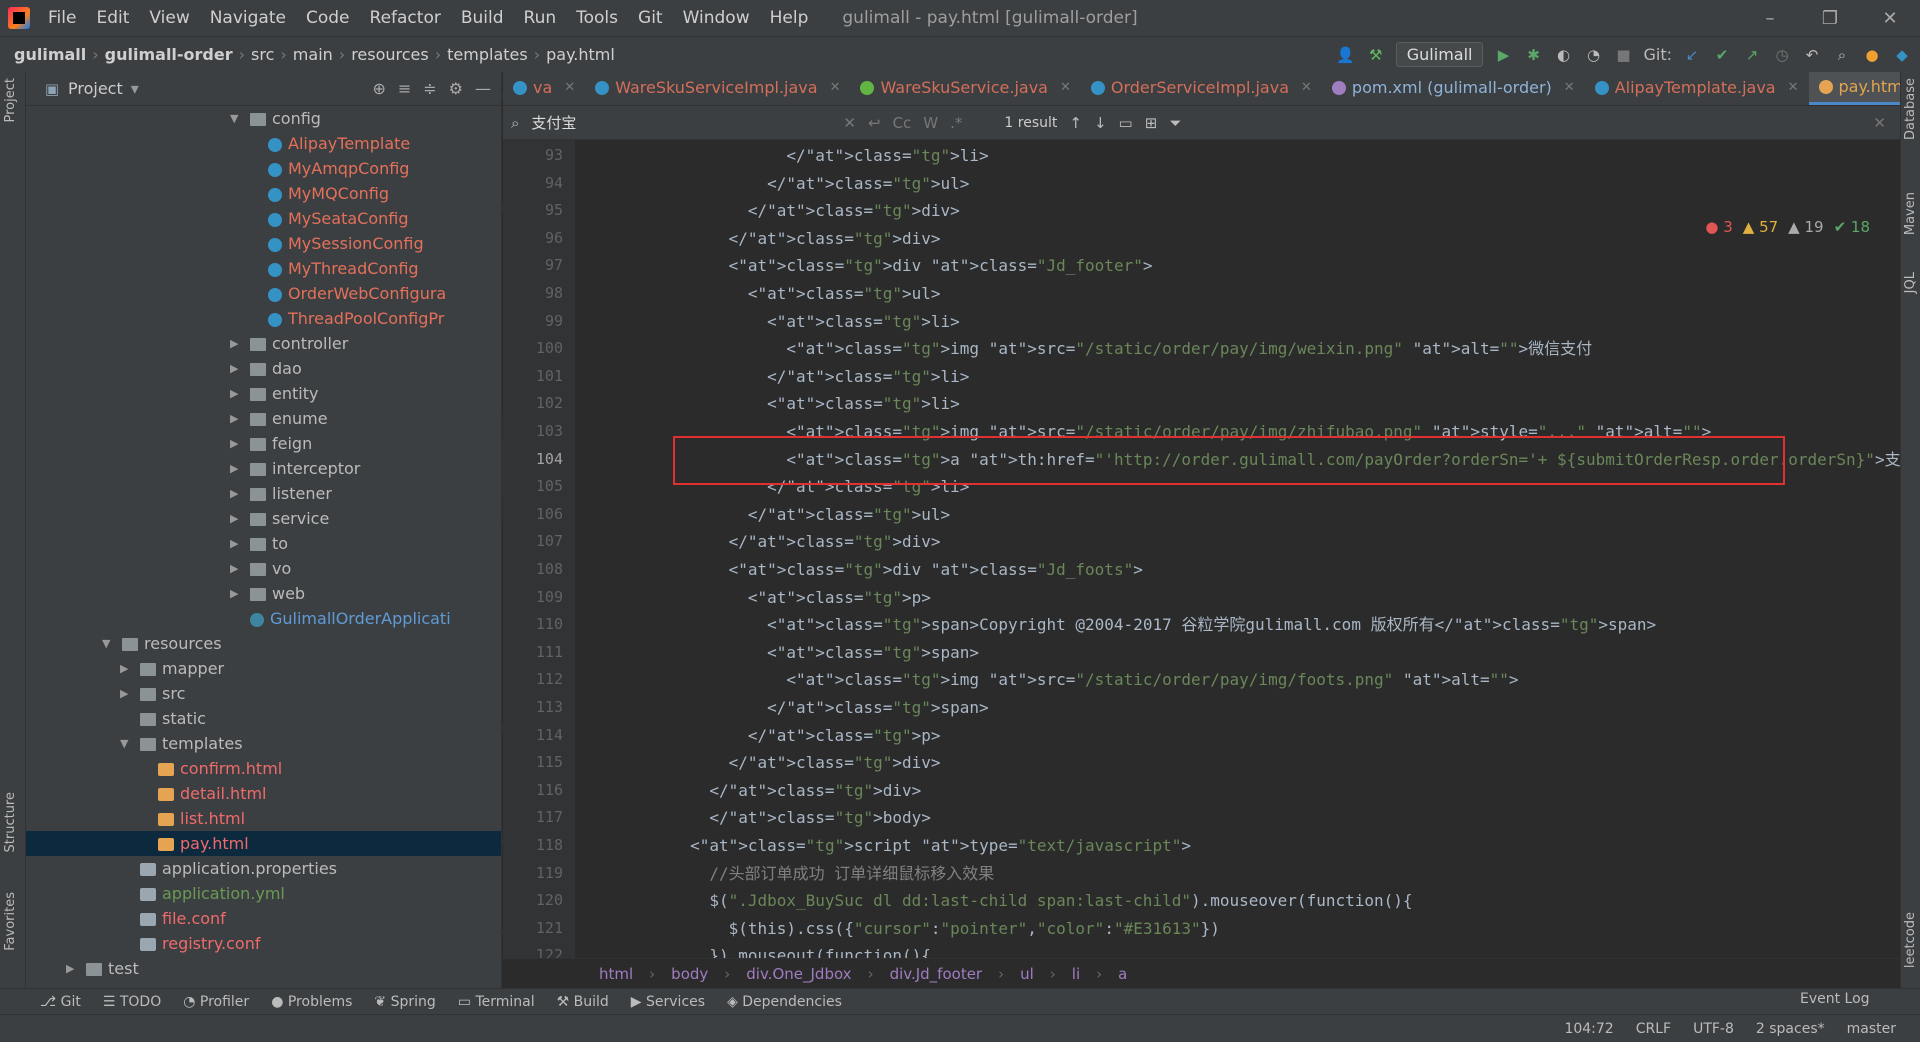 Image resolution: width=1920 pixels, height=1042 pixels. I want to click on tree-folder: ▶ interceptor, so click(263, 468).